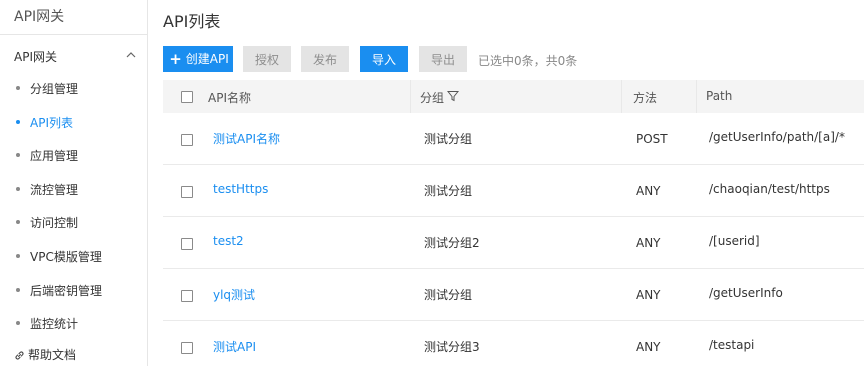  What do you see at coordinates (234, 346) in the screenshot?
I see `api-name-link: 测试API` at bounding box center [234, 346].